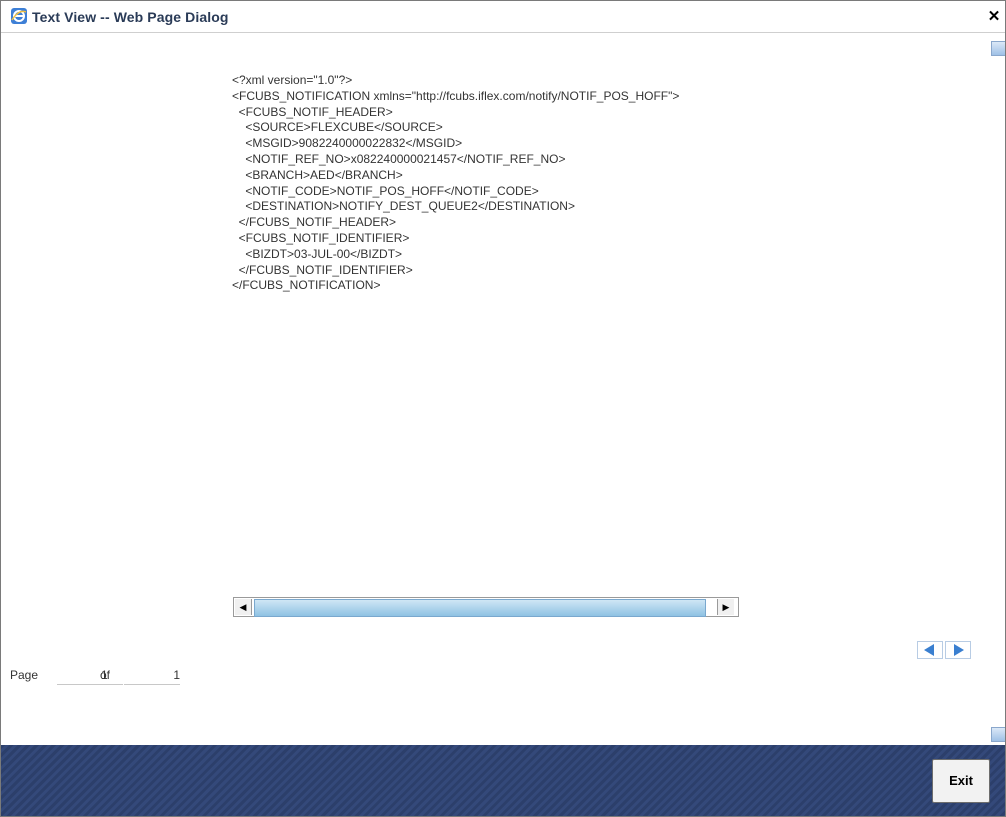 This screenshot has width=1006, height=817. I want to click on horizontal-scrollbar: ◀ ▶, so click(486, 607).